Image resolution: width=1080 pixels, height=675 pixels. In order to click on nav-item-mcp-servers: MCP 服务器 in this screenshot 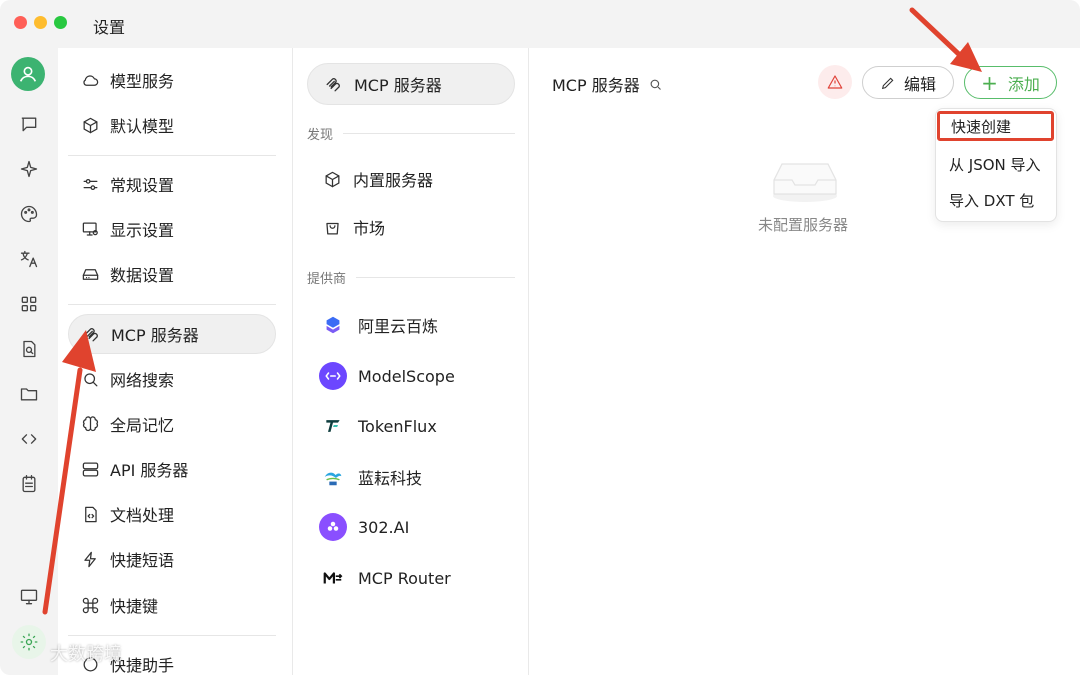, I will do `click(172, 334)`.